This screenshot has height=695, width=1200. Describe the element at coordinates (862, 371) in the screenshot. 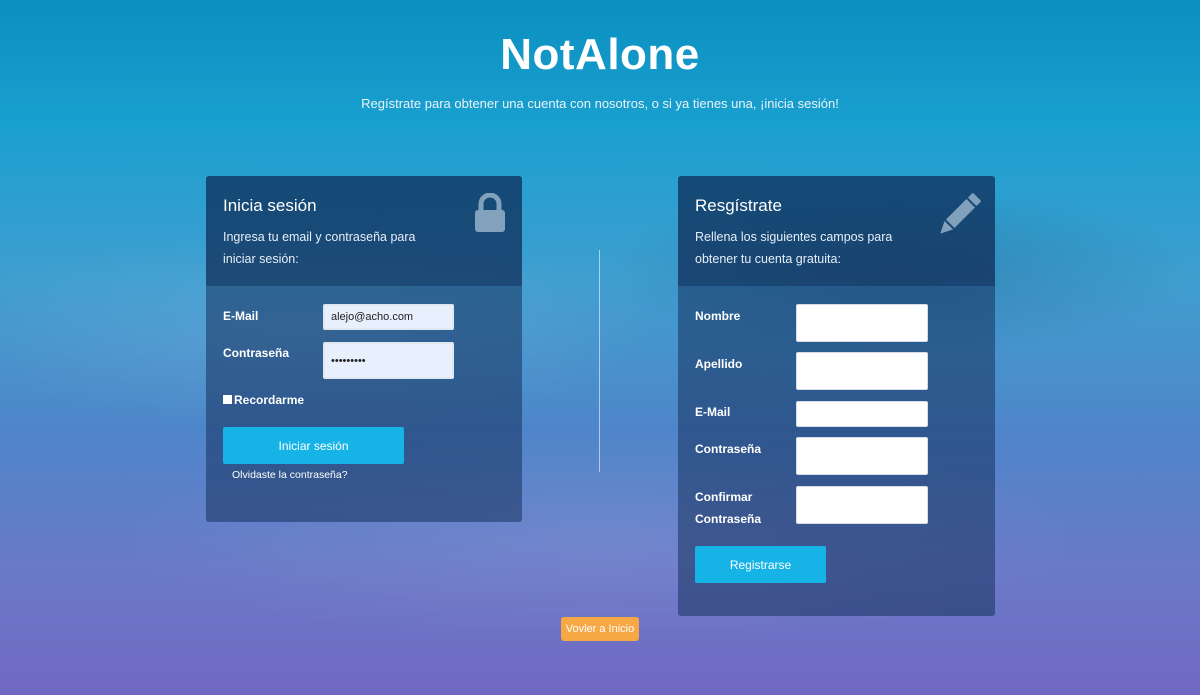

I see `register-lastname-input` at that location.